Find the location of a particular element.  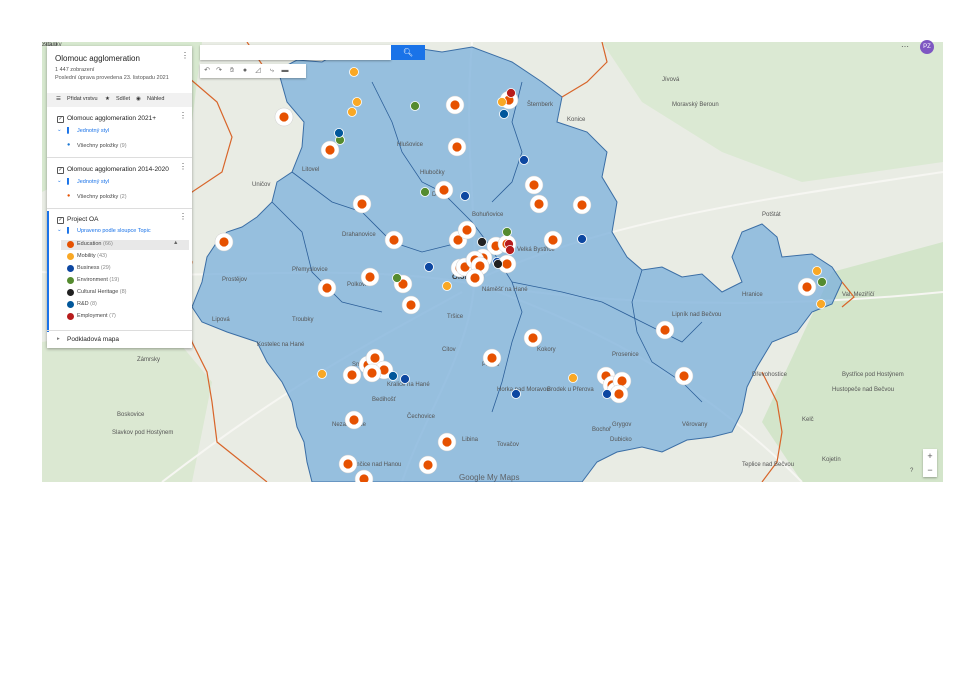

add-marker-icon: ● is located at coordinates (245, 71).